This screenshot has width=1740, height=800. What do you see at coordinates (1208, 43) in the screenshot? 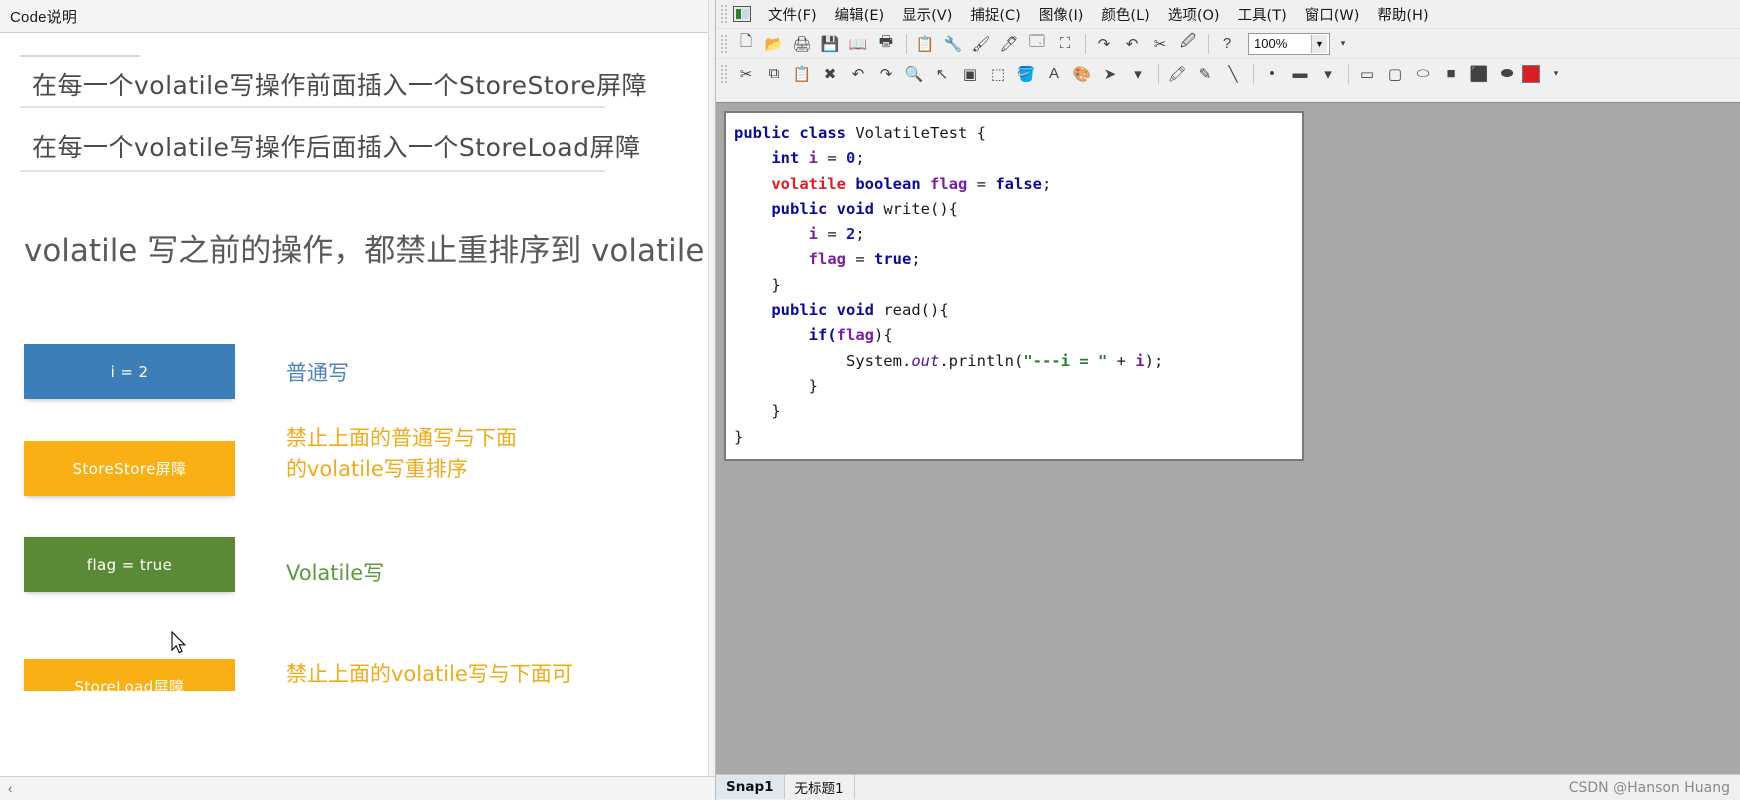
I see `toolbar-separator` at bounding box center [1208, 43].